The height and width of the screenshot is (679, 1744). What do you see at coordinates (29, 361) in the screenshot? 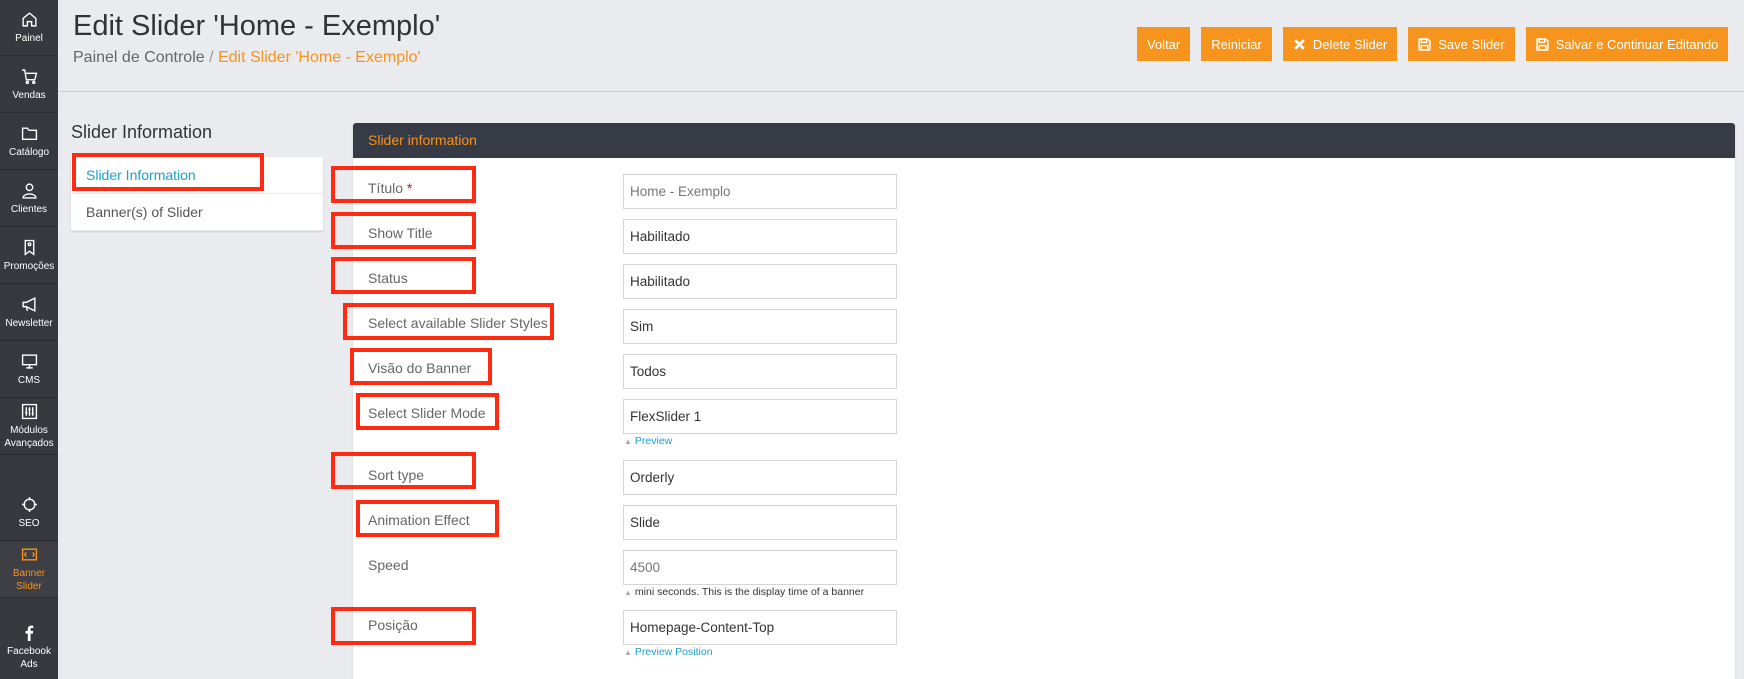
I see `monitor-icon` at bounding box center [29, 361].